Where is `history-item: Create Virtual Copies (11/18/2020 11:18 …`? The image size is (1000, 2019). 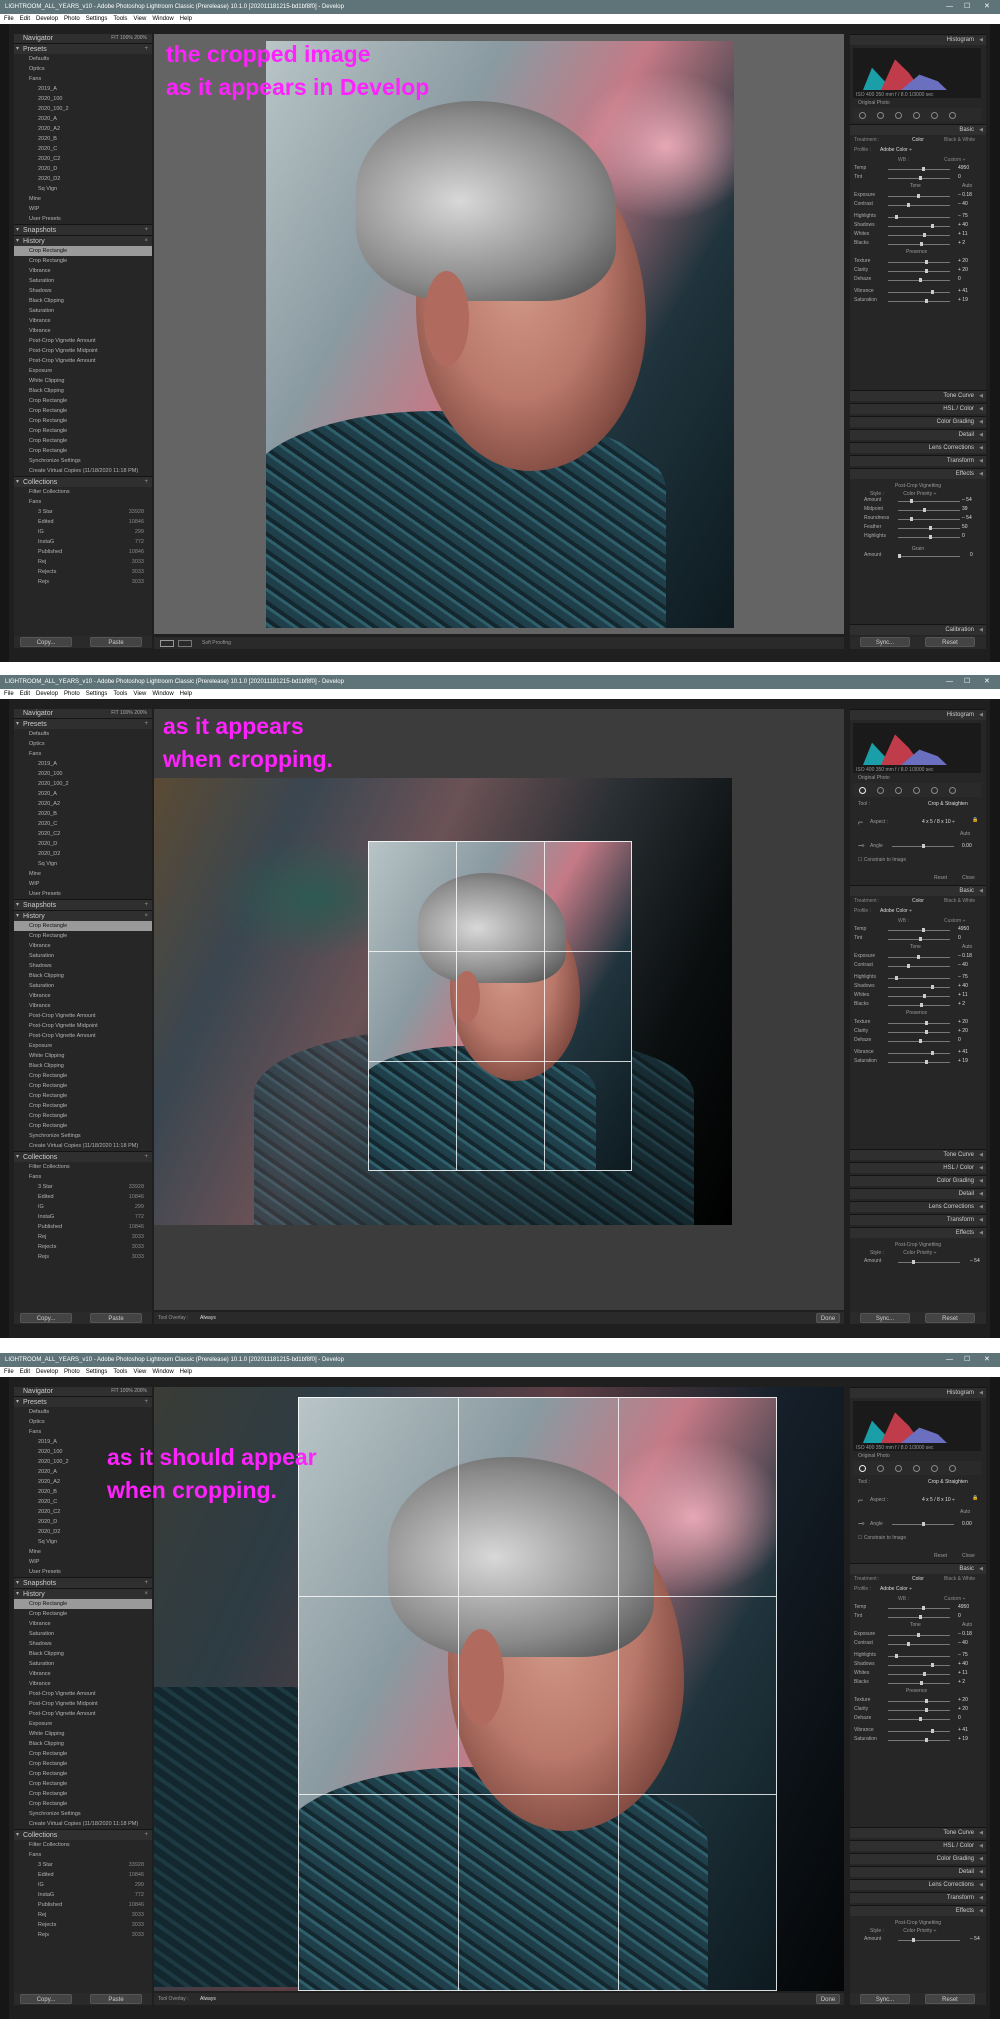 history-item: Create Virtual Copies (11/18/2020 11:18 … is located at coordinates (83, 1146).